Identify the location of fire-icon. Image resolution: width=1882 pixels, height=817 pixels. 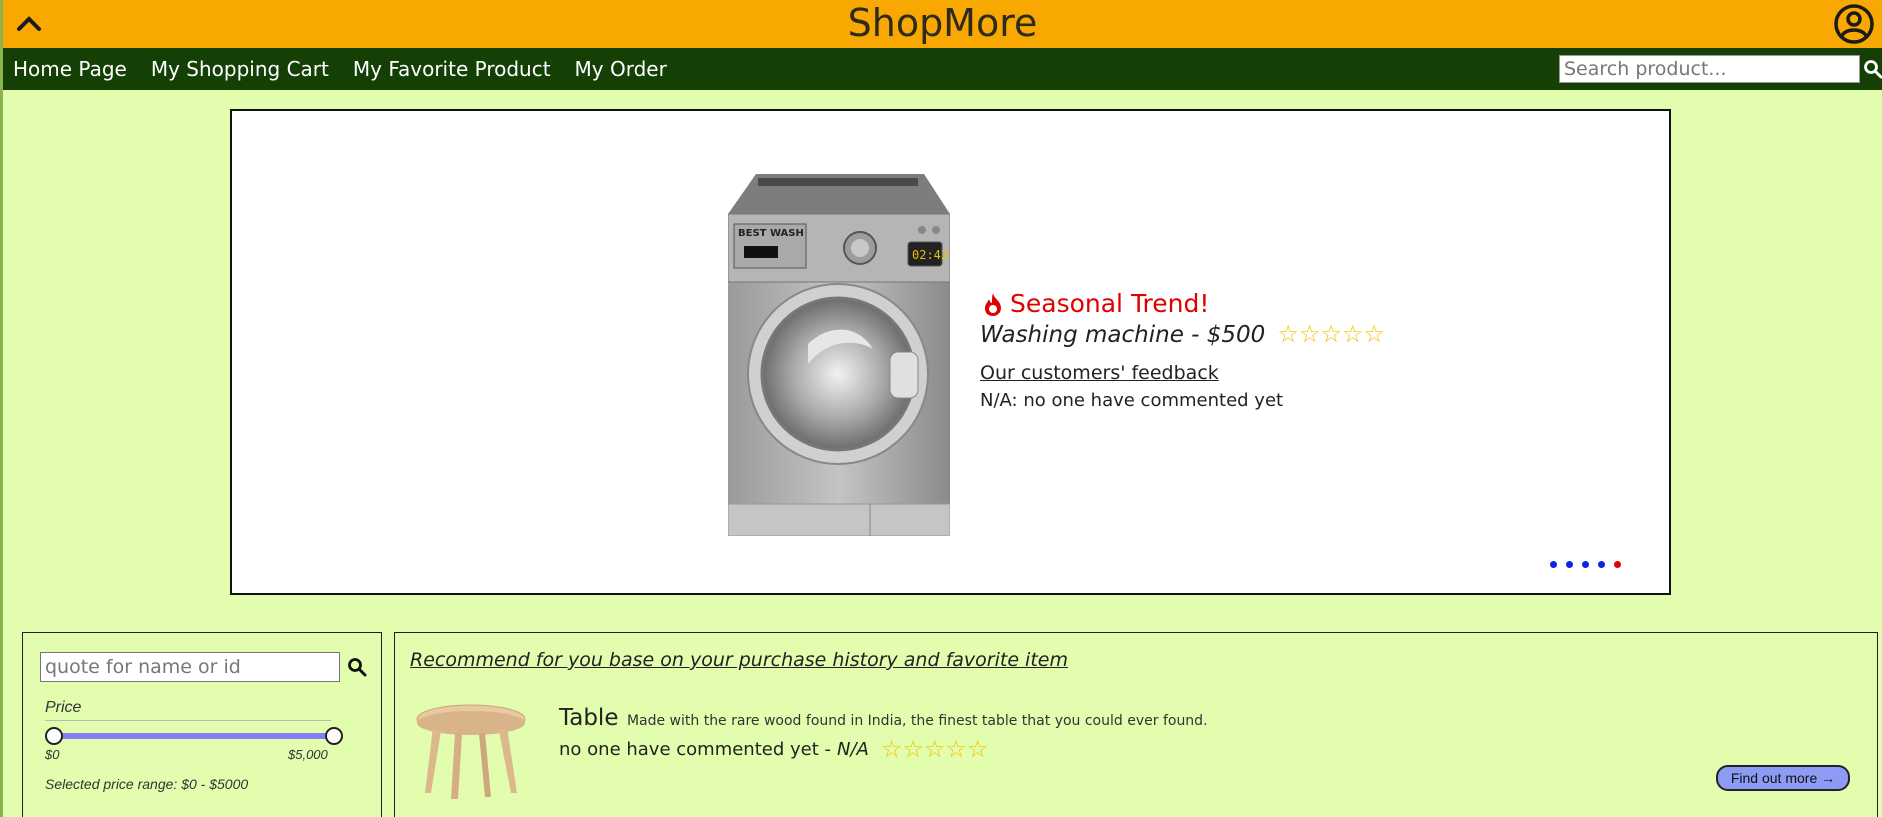
(993, 304).